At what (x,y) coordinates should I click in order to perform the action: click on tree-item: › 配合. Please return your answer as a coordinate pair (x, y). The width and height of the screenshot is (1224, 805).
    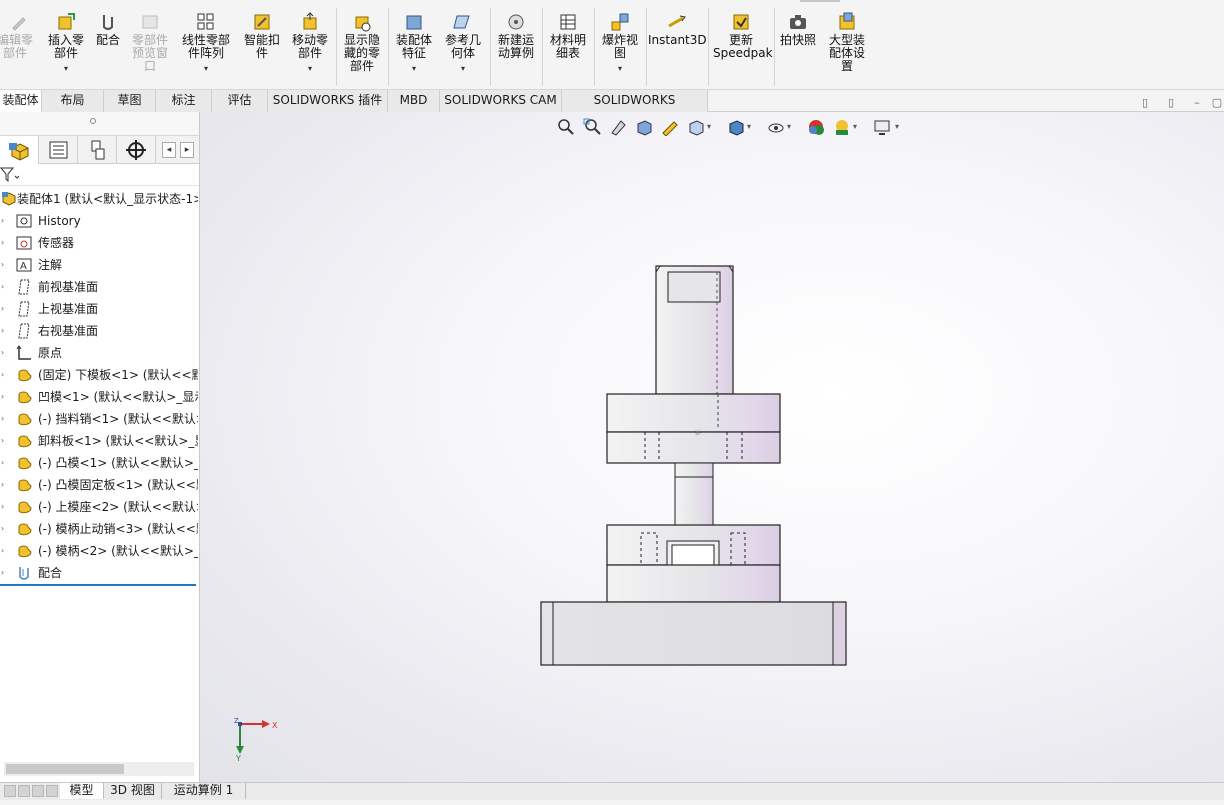
    Looking at the image, I should click on (99, 573).